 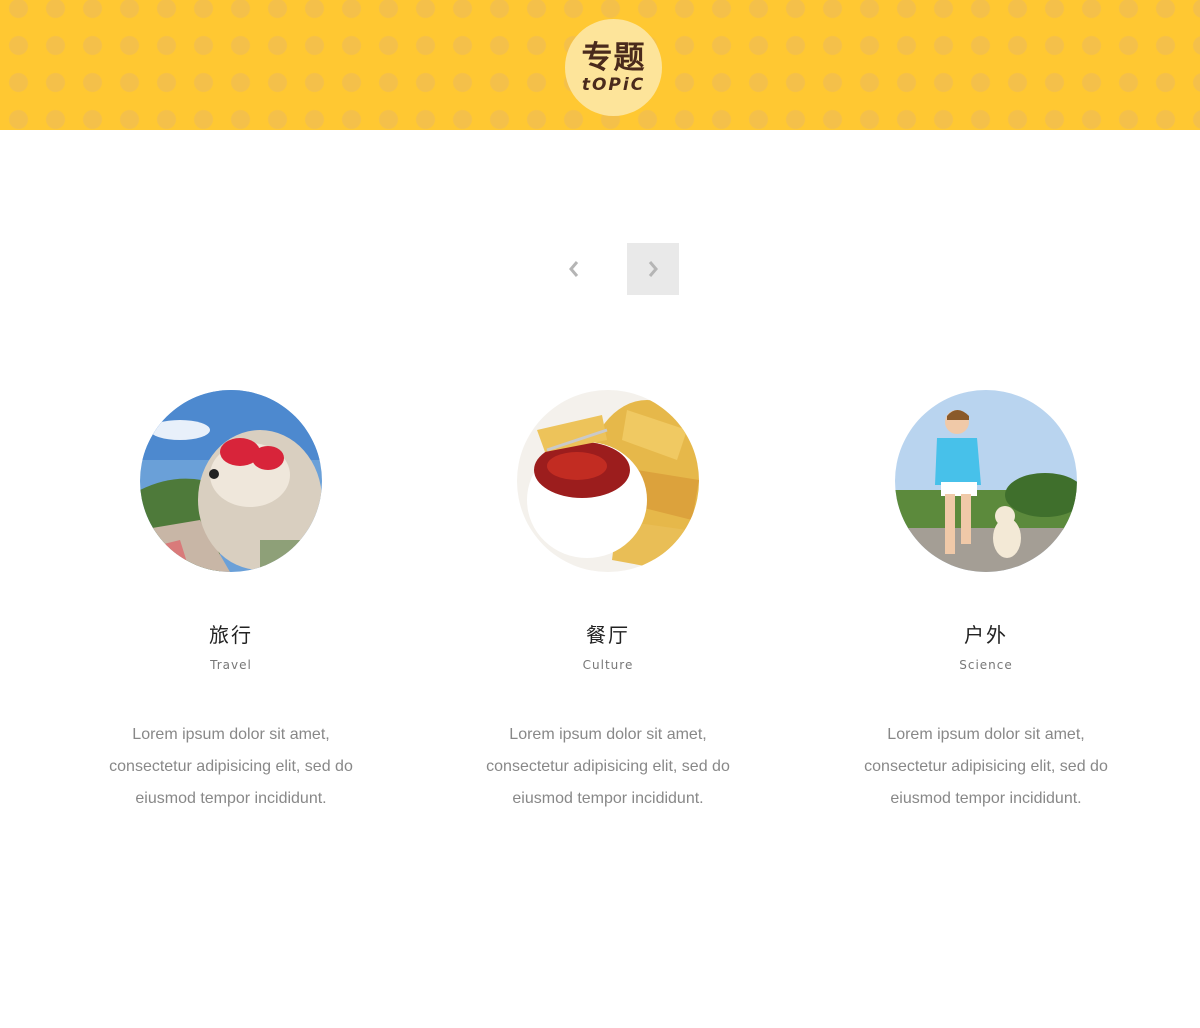 I want to click on topic-image-travel, so click(x=231, y=481).